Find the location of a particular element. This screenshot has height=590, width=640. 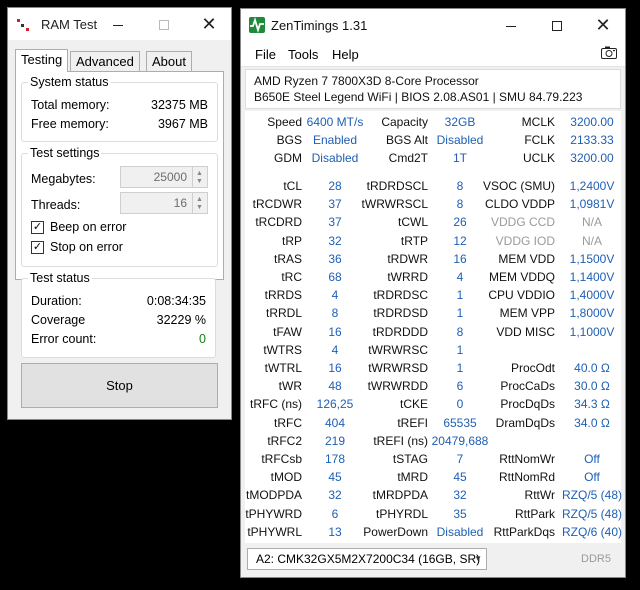

timing-value: 1,1500V is located at coordinates (592, 258).